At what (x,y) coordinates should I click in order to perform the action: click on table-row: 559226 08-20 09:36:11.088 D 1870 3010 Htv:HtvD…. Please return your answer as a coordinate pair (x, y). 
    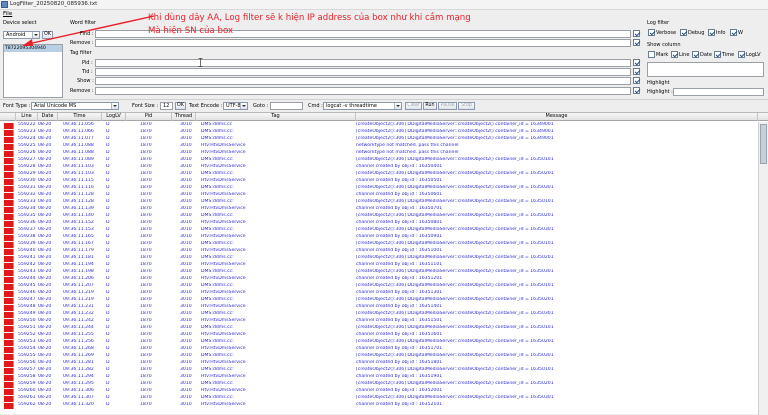
    Looking at the image, I should click on (379, 153).